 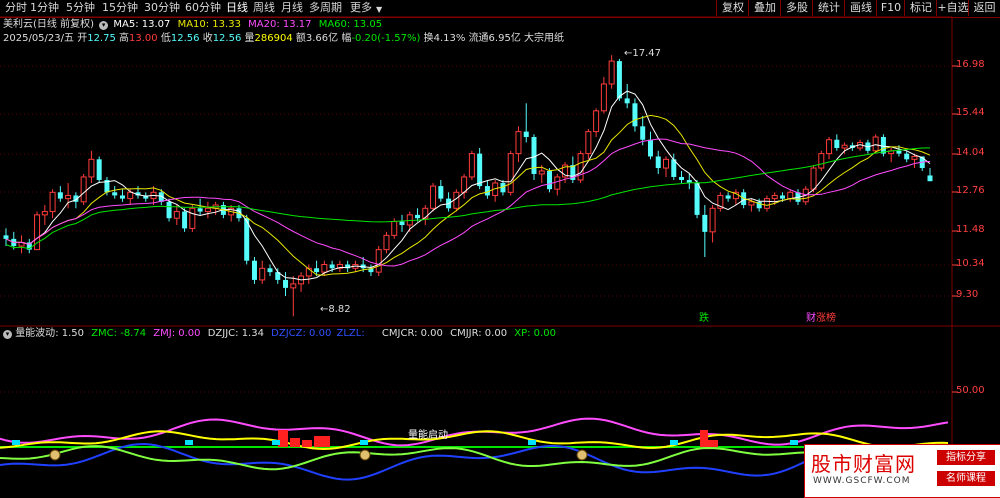 What do you see at coordinates (235, 333) in the screenshot?
I see `dzjjc-value: DZJJC: 1.34` at bounding box center [235, 333].